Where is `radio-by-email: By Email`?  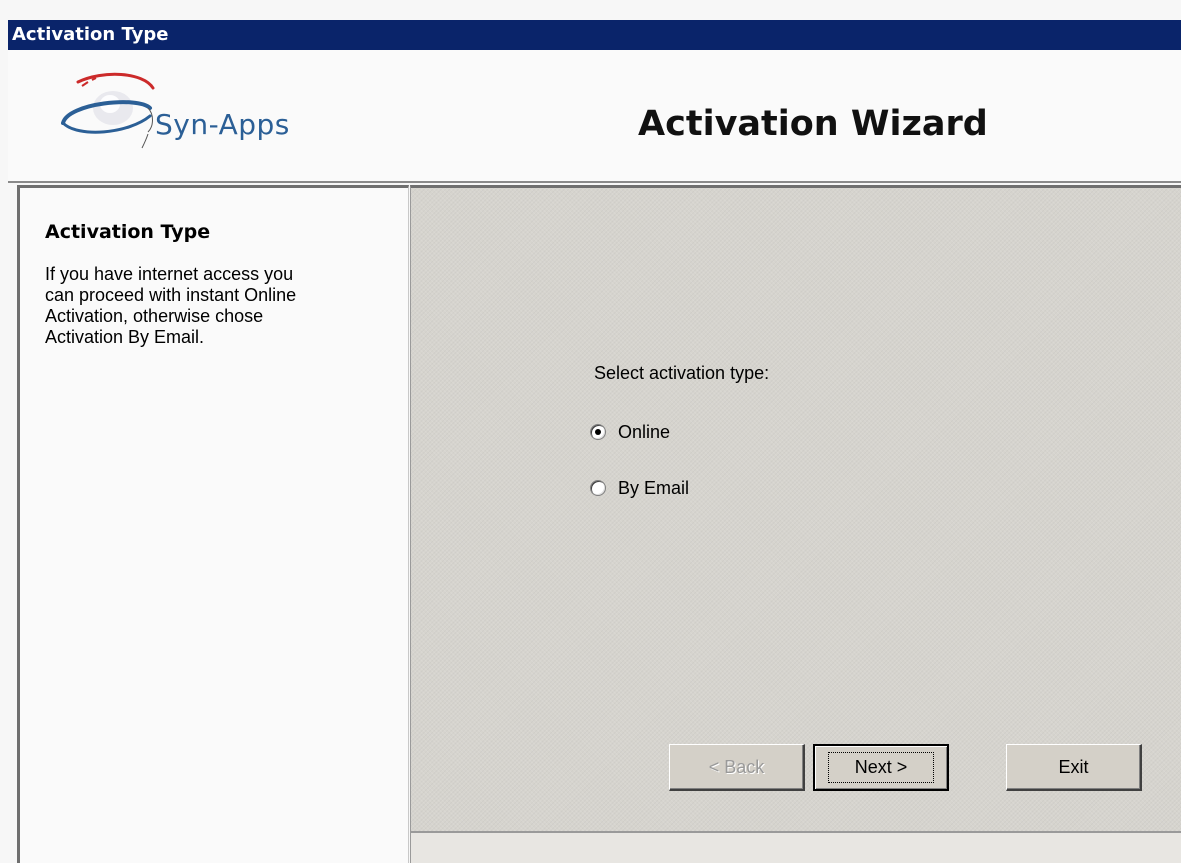
radio-by-email: By Email is located at coordinates (639, 488).